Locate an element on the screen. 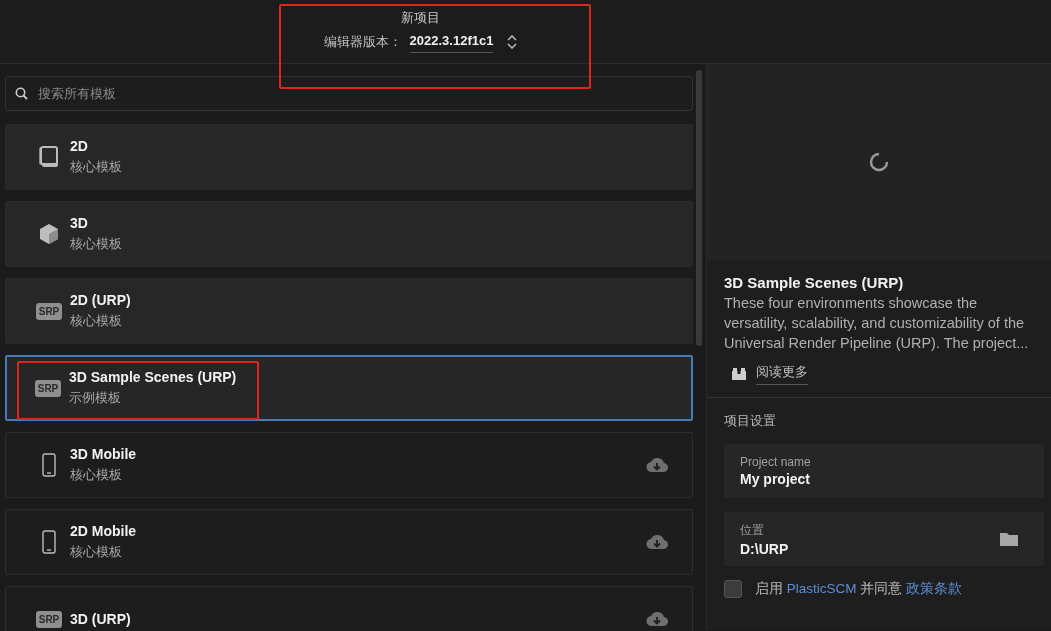  cube-icon is located at coordinates (49, 234).